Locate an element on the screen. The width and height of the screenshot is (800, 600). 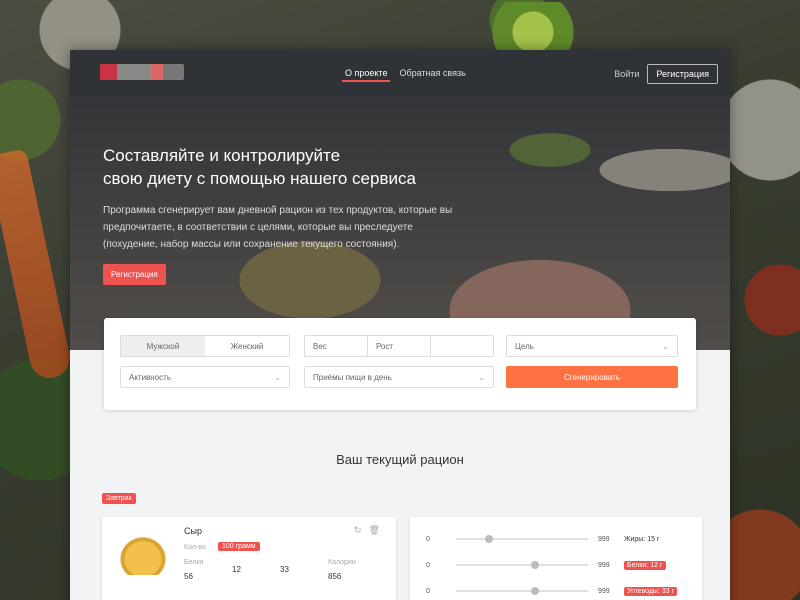
nav-about: О проекте is located at coordinates (366, 74).